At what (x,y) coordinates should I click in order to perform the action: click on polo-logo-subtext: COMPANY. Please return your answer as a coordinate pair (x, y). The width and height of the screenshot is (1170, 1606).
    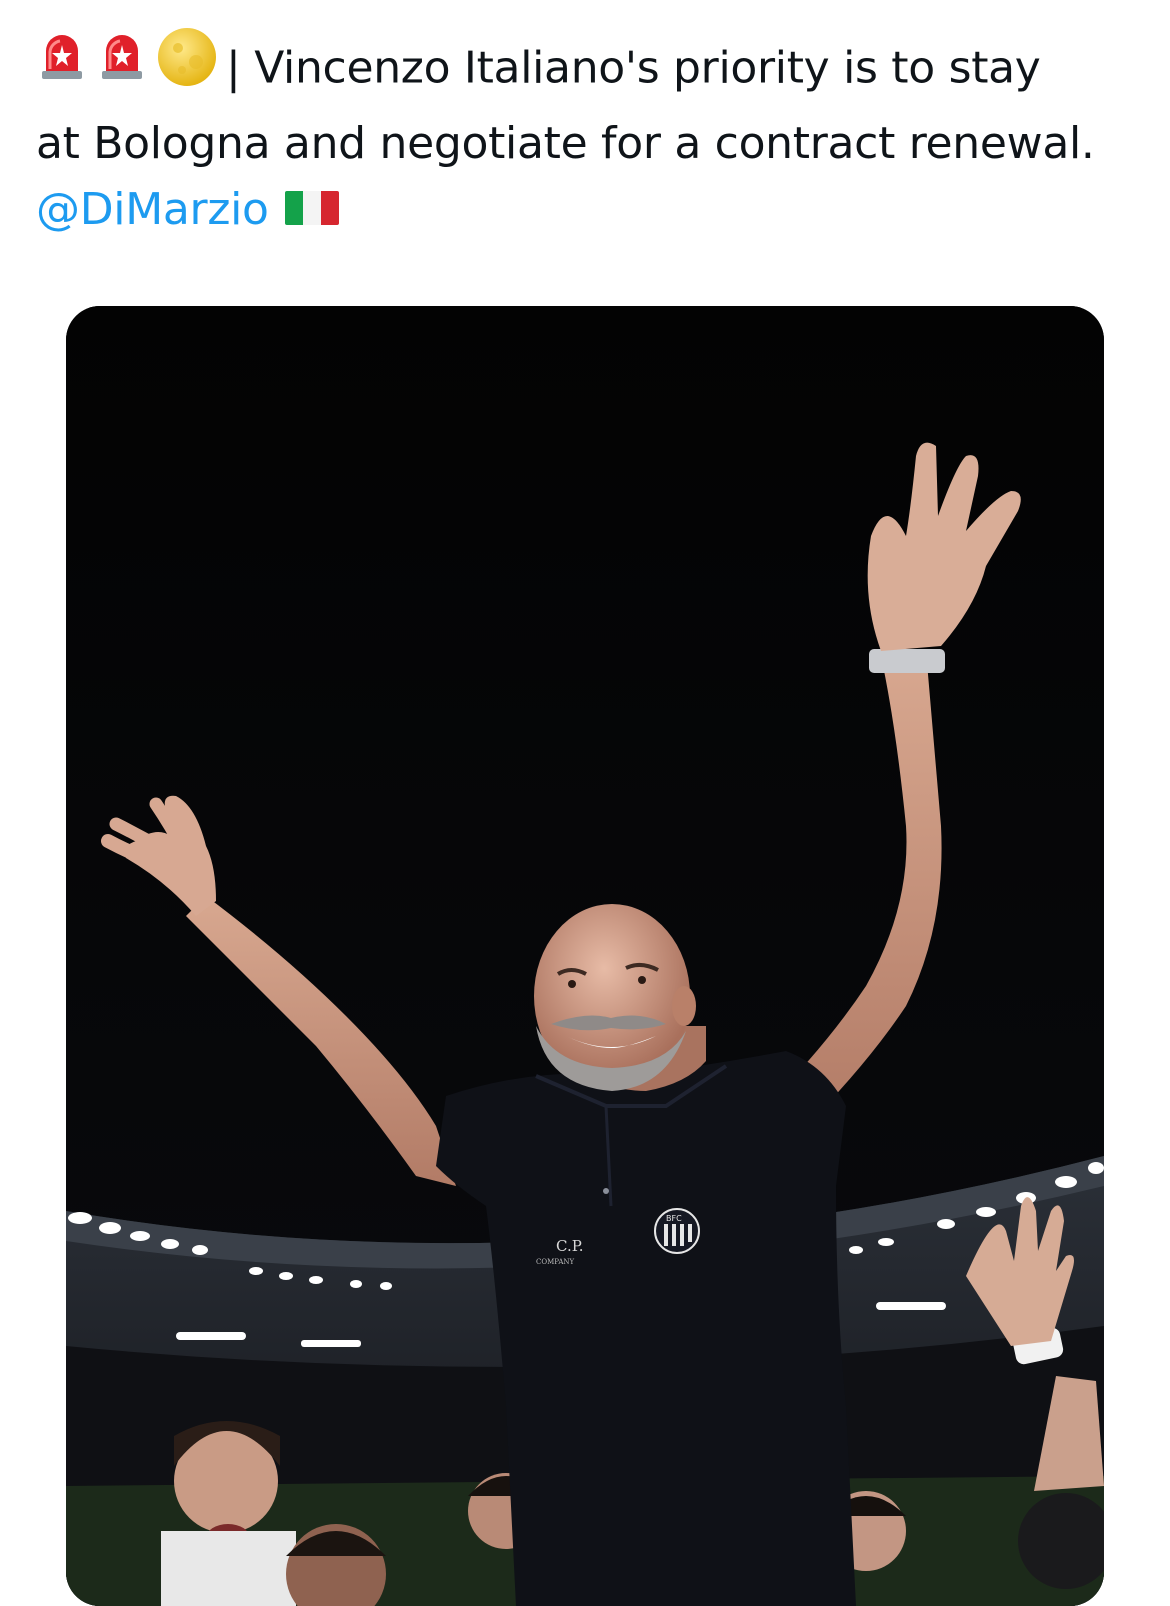
    Looking at the image, I should click on (555, 1262).